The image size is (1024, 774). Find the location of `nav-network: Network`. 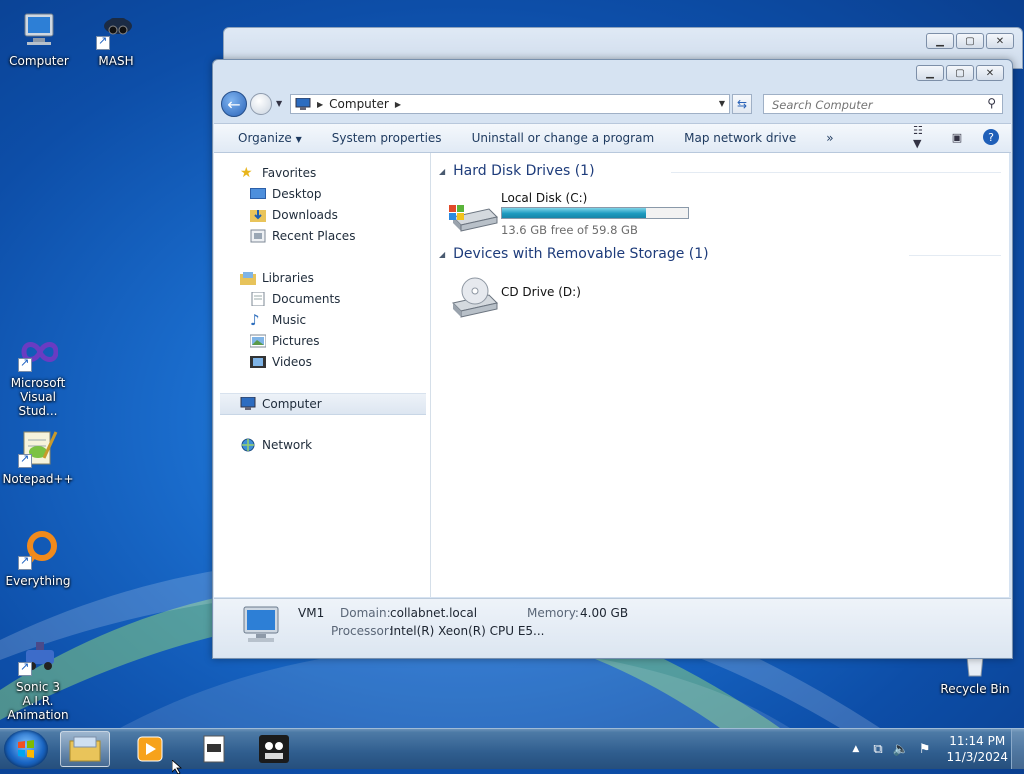

nav-network: Network is located at coordinates (276, 445).